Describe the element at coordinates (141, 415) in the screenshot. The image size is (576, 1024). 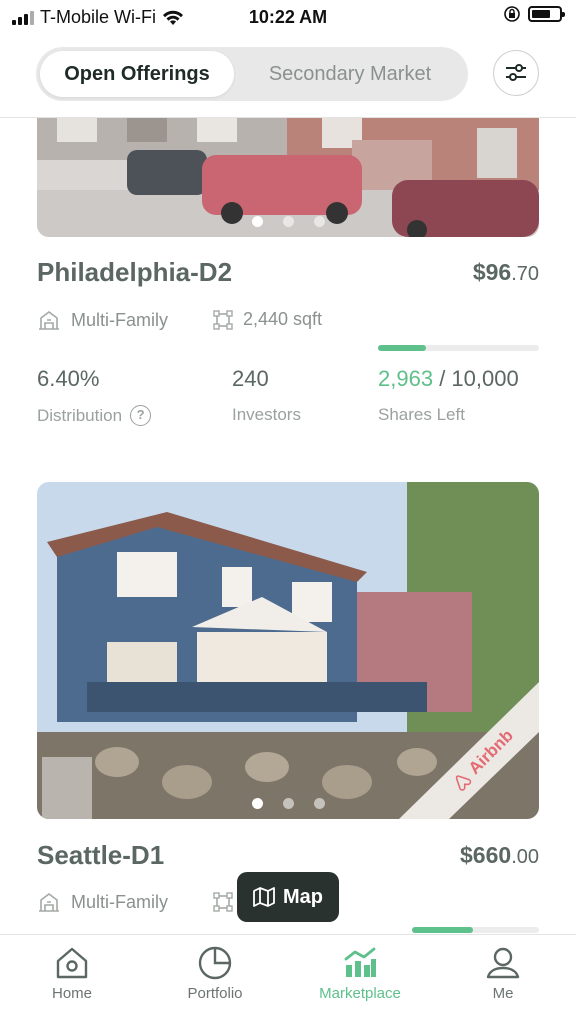
I see `help-icon: ?` at that location.